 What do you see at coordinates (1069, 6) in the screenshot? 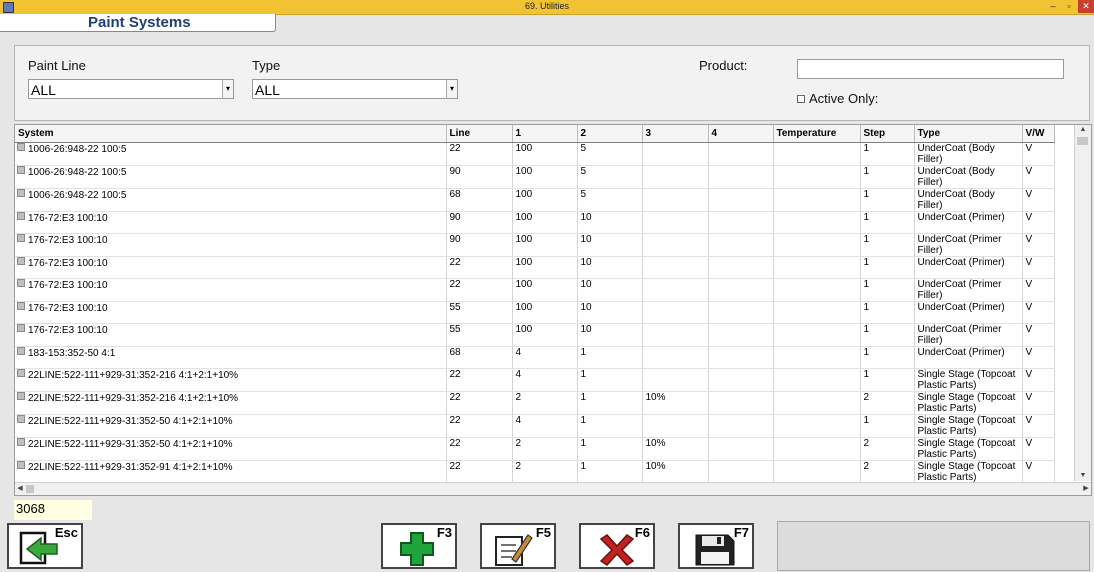
I see `maximize-button: ▫` at bounding box center [1069, 6].